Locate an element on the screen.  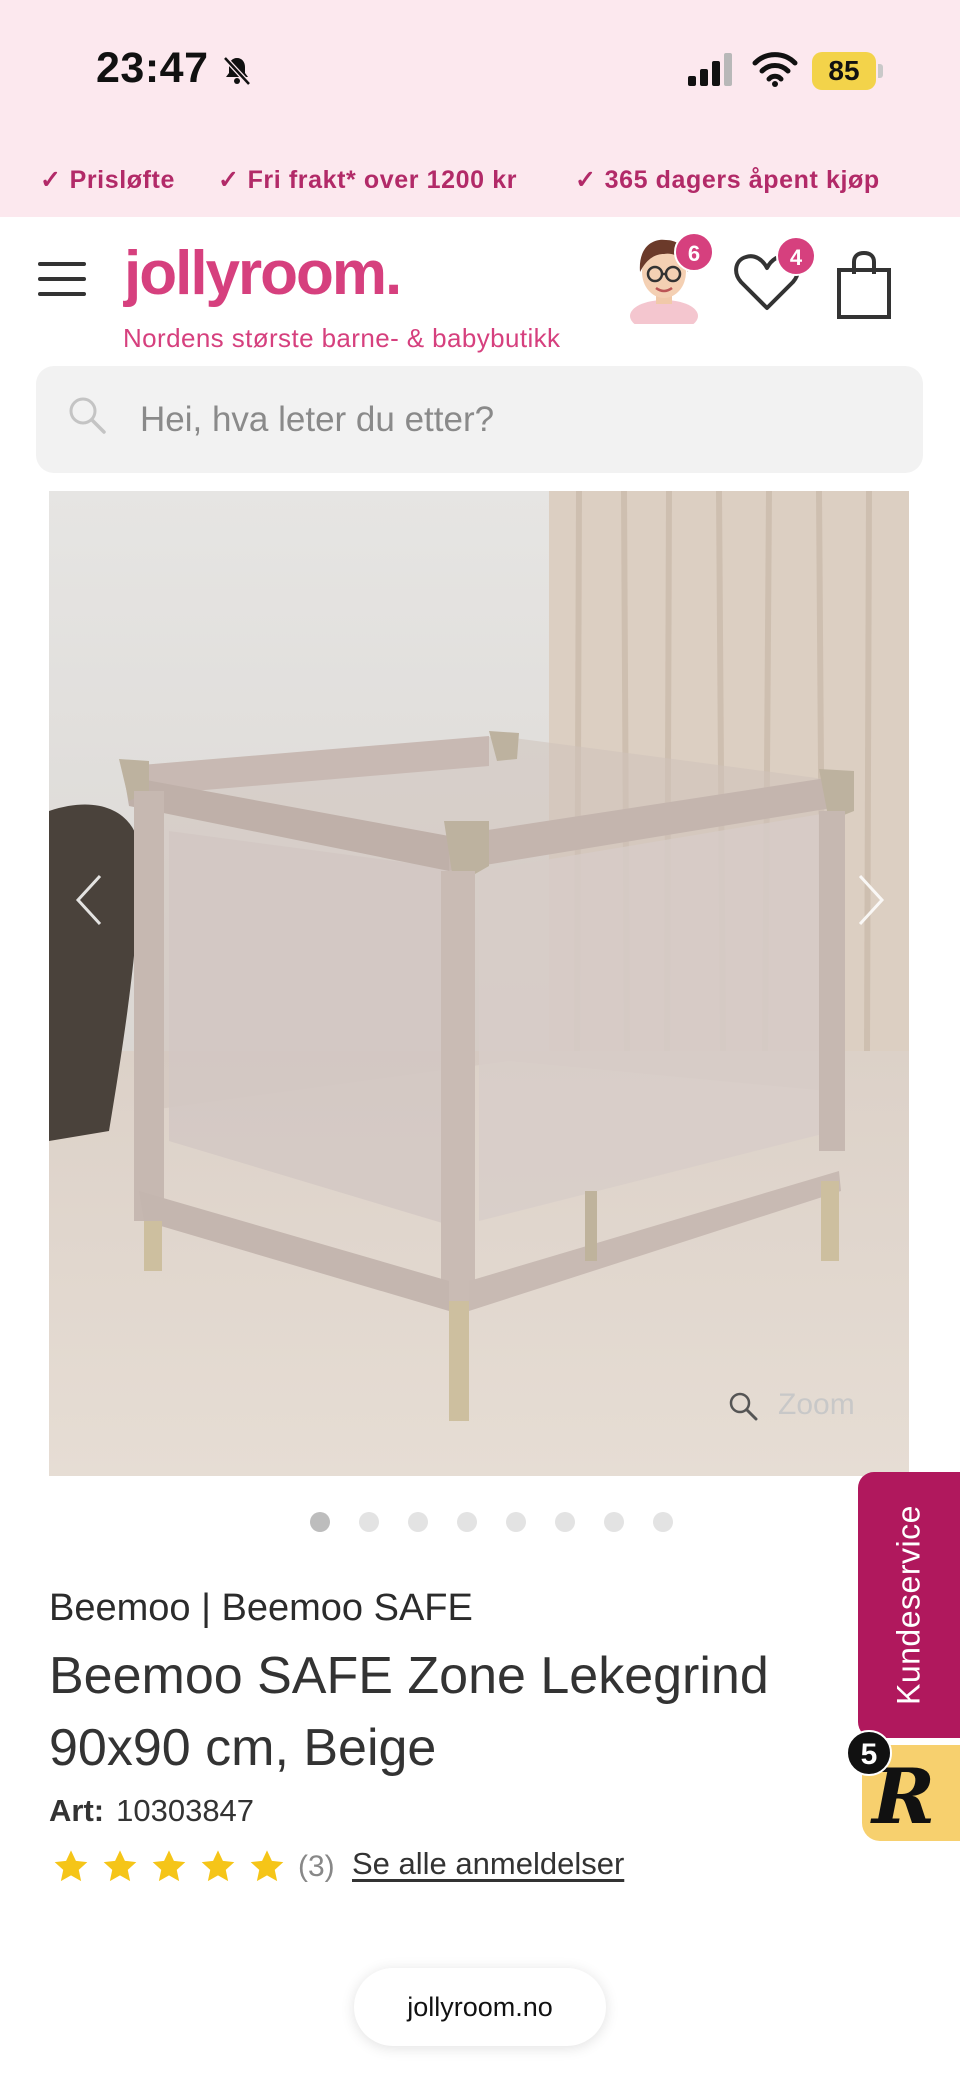
hamburger-menu-icon is located at coordinates (62, 279).